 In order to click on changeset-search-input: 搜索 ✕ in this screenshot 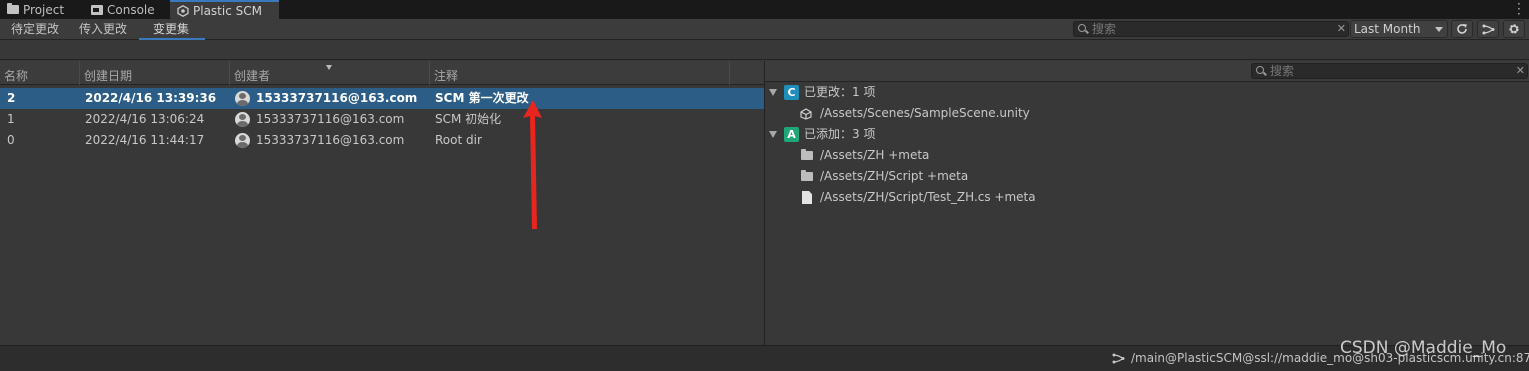, I will do `click(1211, 29)`.